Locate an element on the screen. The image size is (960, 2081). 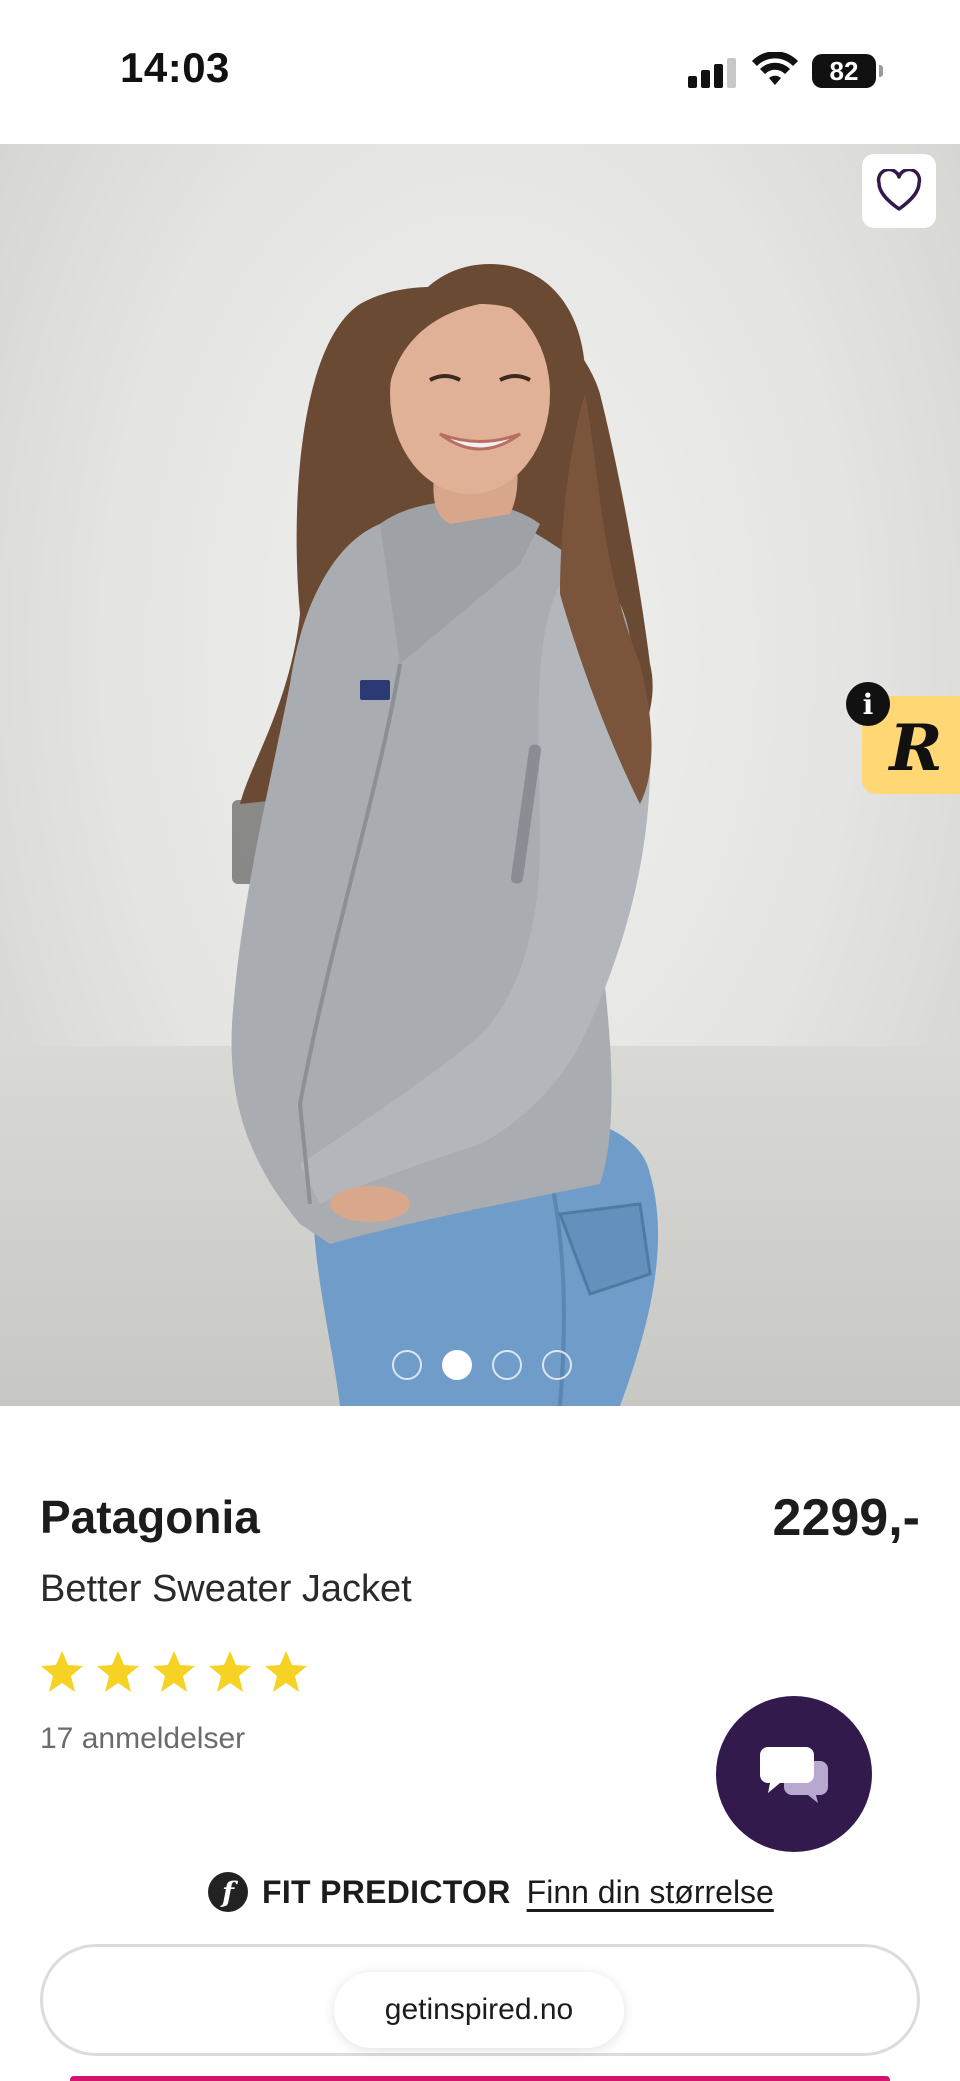
fit-predictor: f FIT PREDICTOR Finn din størrelse is located at coordinates (491, 1892).